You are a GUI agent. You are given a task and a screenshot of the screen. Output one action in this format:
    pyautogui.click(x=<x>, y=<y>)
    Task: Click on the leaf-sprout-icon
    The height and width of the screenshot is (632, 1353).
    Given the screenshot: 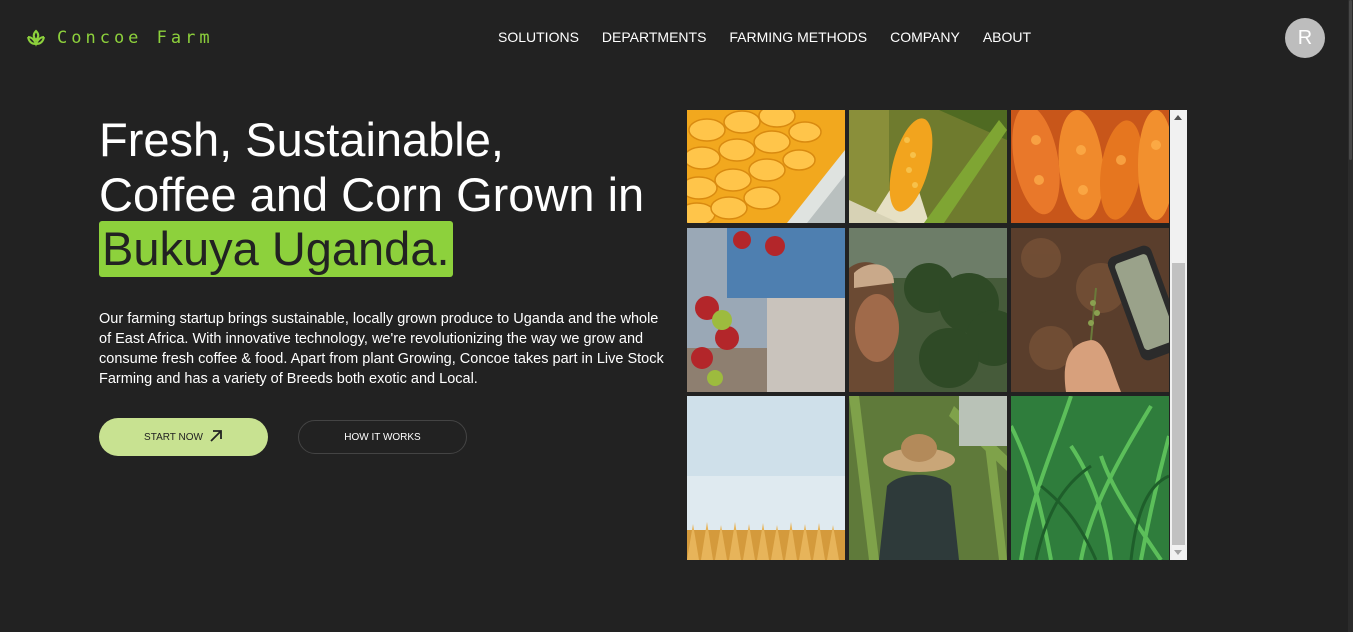 What is the action you would take?
    pyautogui.click(x=36, y=38)
    